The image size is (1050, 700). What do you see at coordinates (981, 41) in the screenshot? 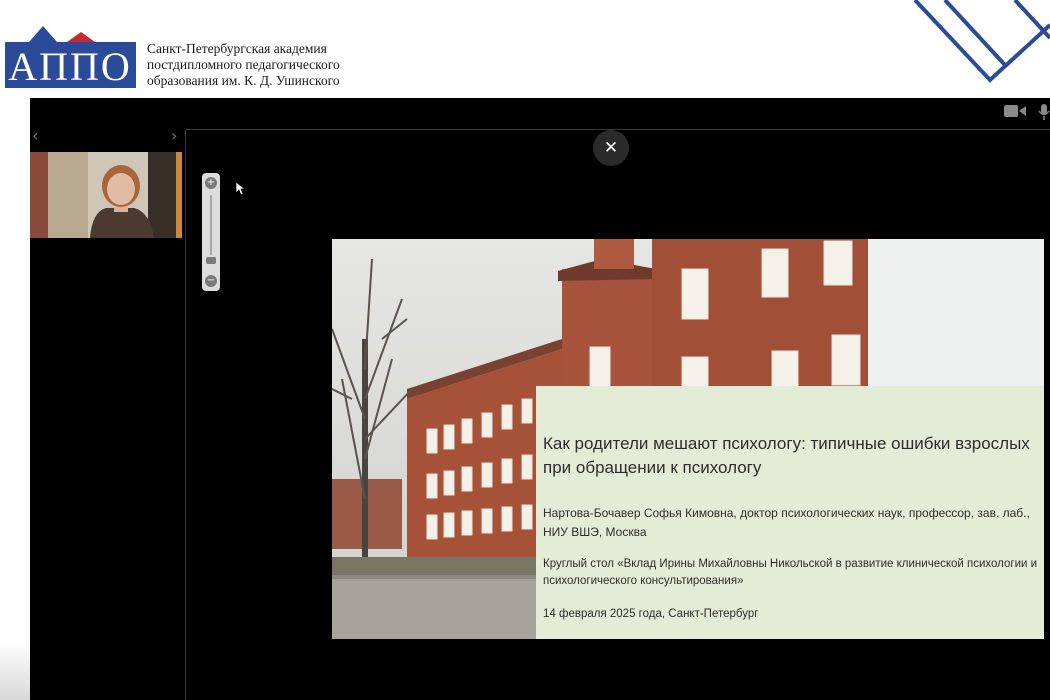
I see `corner-decoration` at bounding box center [981, 41].